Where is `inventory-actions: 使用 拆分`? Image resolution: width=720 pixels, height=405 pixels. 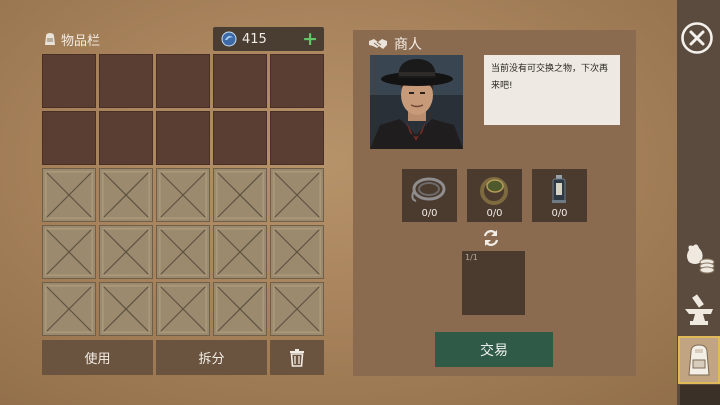
inventory-actions: 使用 拆分 is located at coordinates (183, 357).